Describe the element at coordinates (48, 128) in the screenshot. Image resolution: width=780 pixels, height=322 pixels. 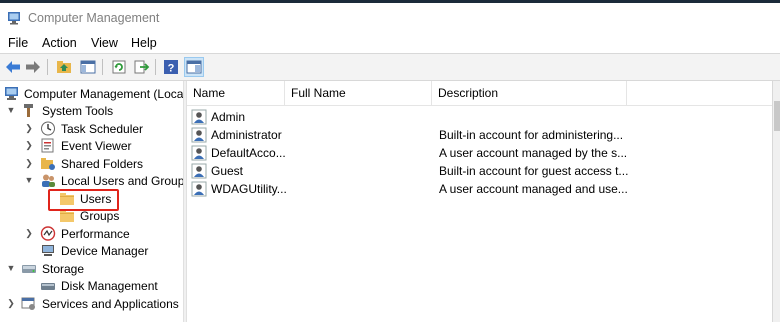
I see `task-scheduler-icon` at that location.